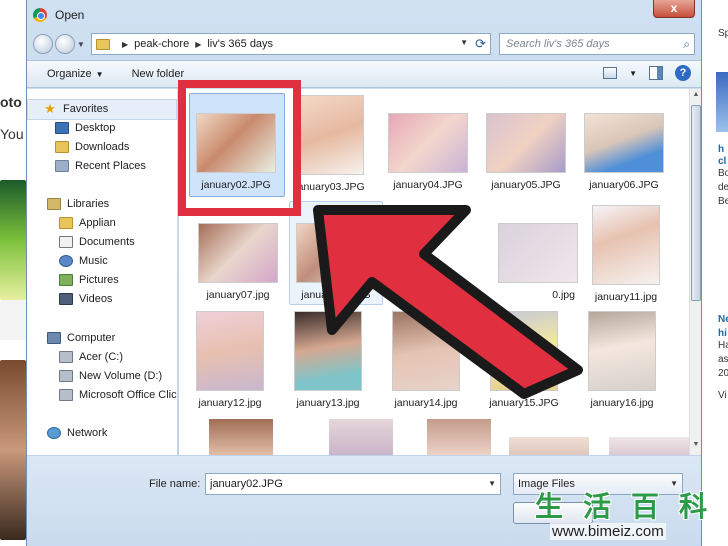 The width and height of the screenshot is (728, 546). Describe the element at coordinates (330, 187) in the screenshot. I see `file-name: january03.JPG` at that location.